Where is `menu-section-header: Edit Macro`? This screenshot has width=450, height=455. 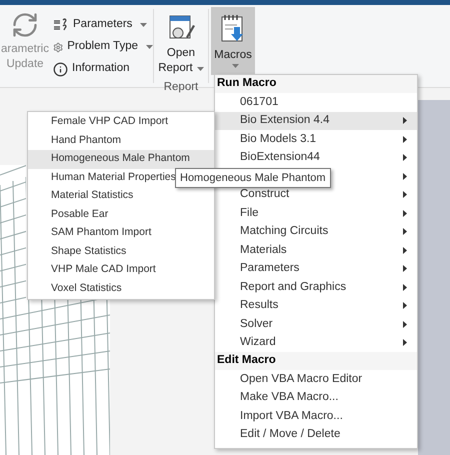
menu-section-header: Edit Macro is located at coordinates (316, 361).